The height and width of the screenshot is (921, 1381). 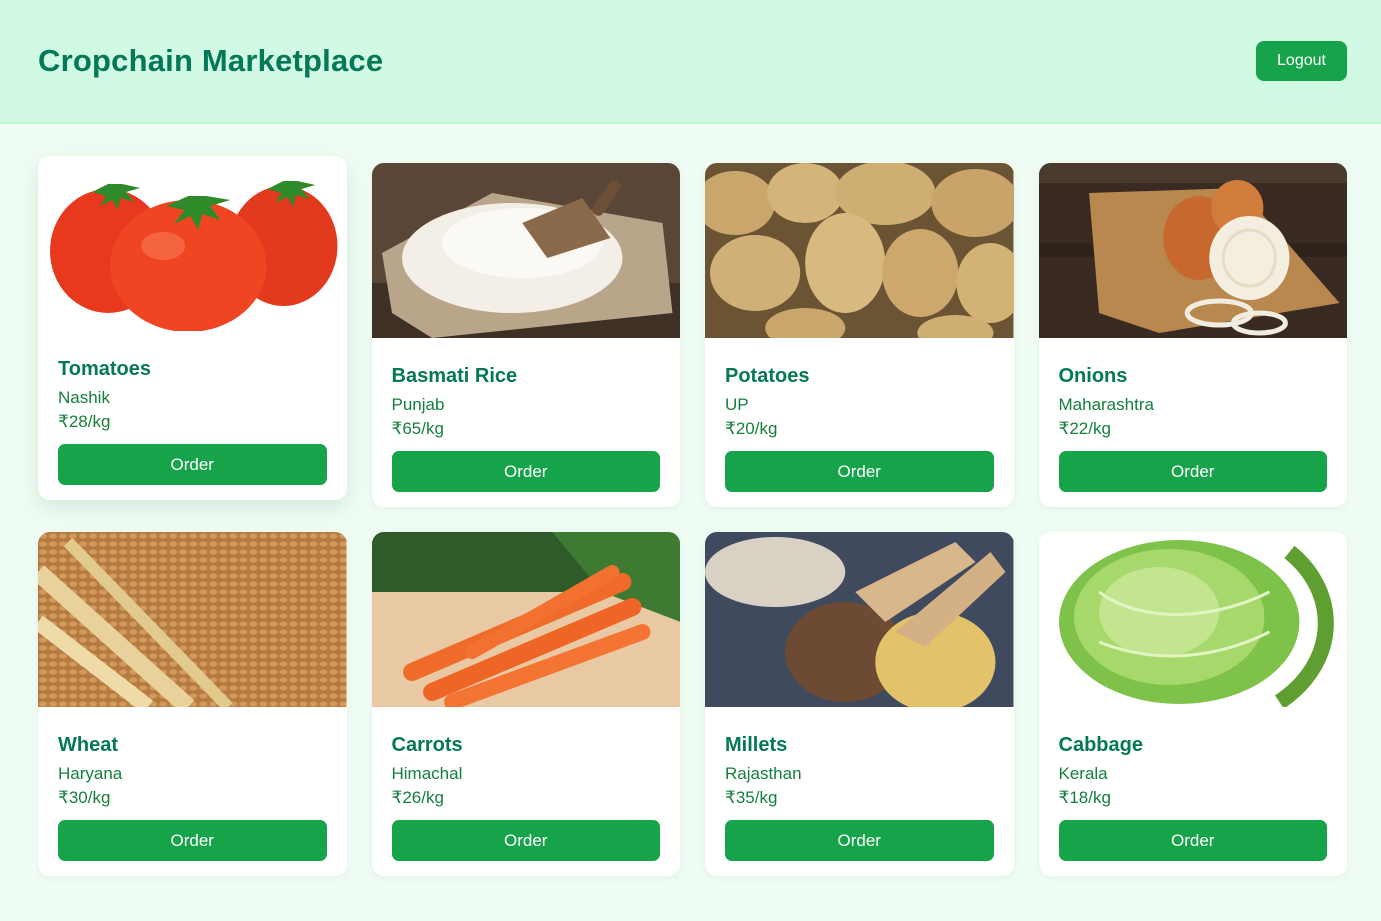 What do you see at coordinates (756, 745) in the screenshot?
I see `product-name: Millets` at bounding box center [756, 745].